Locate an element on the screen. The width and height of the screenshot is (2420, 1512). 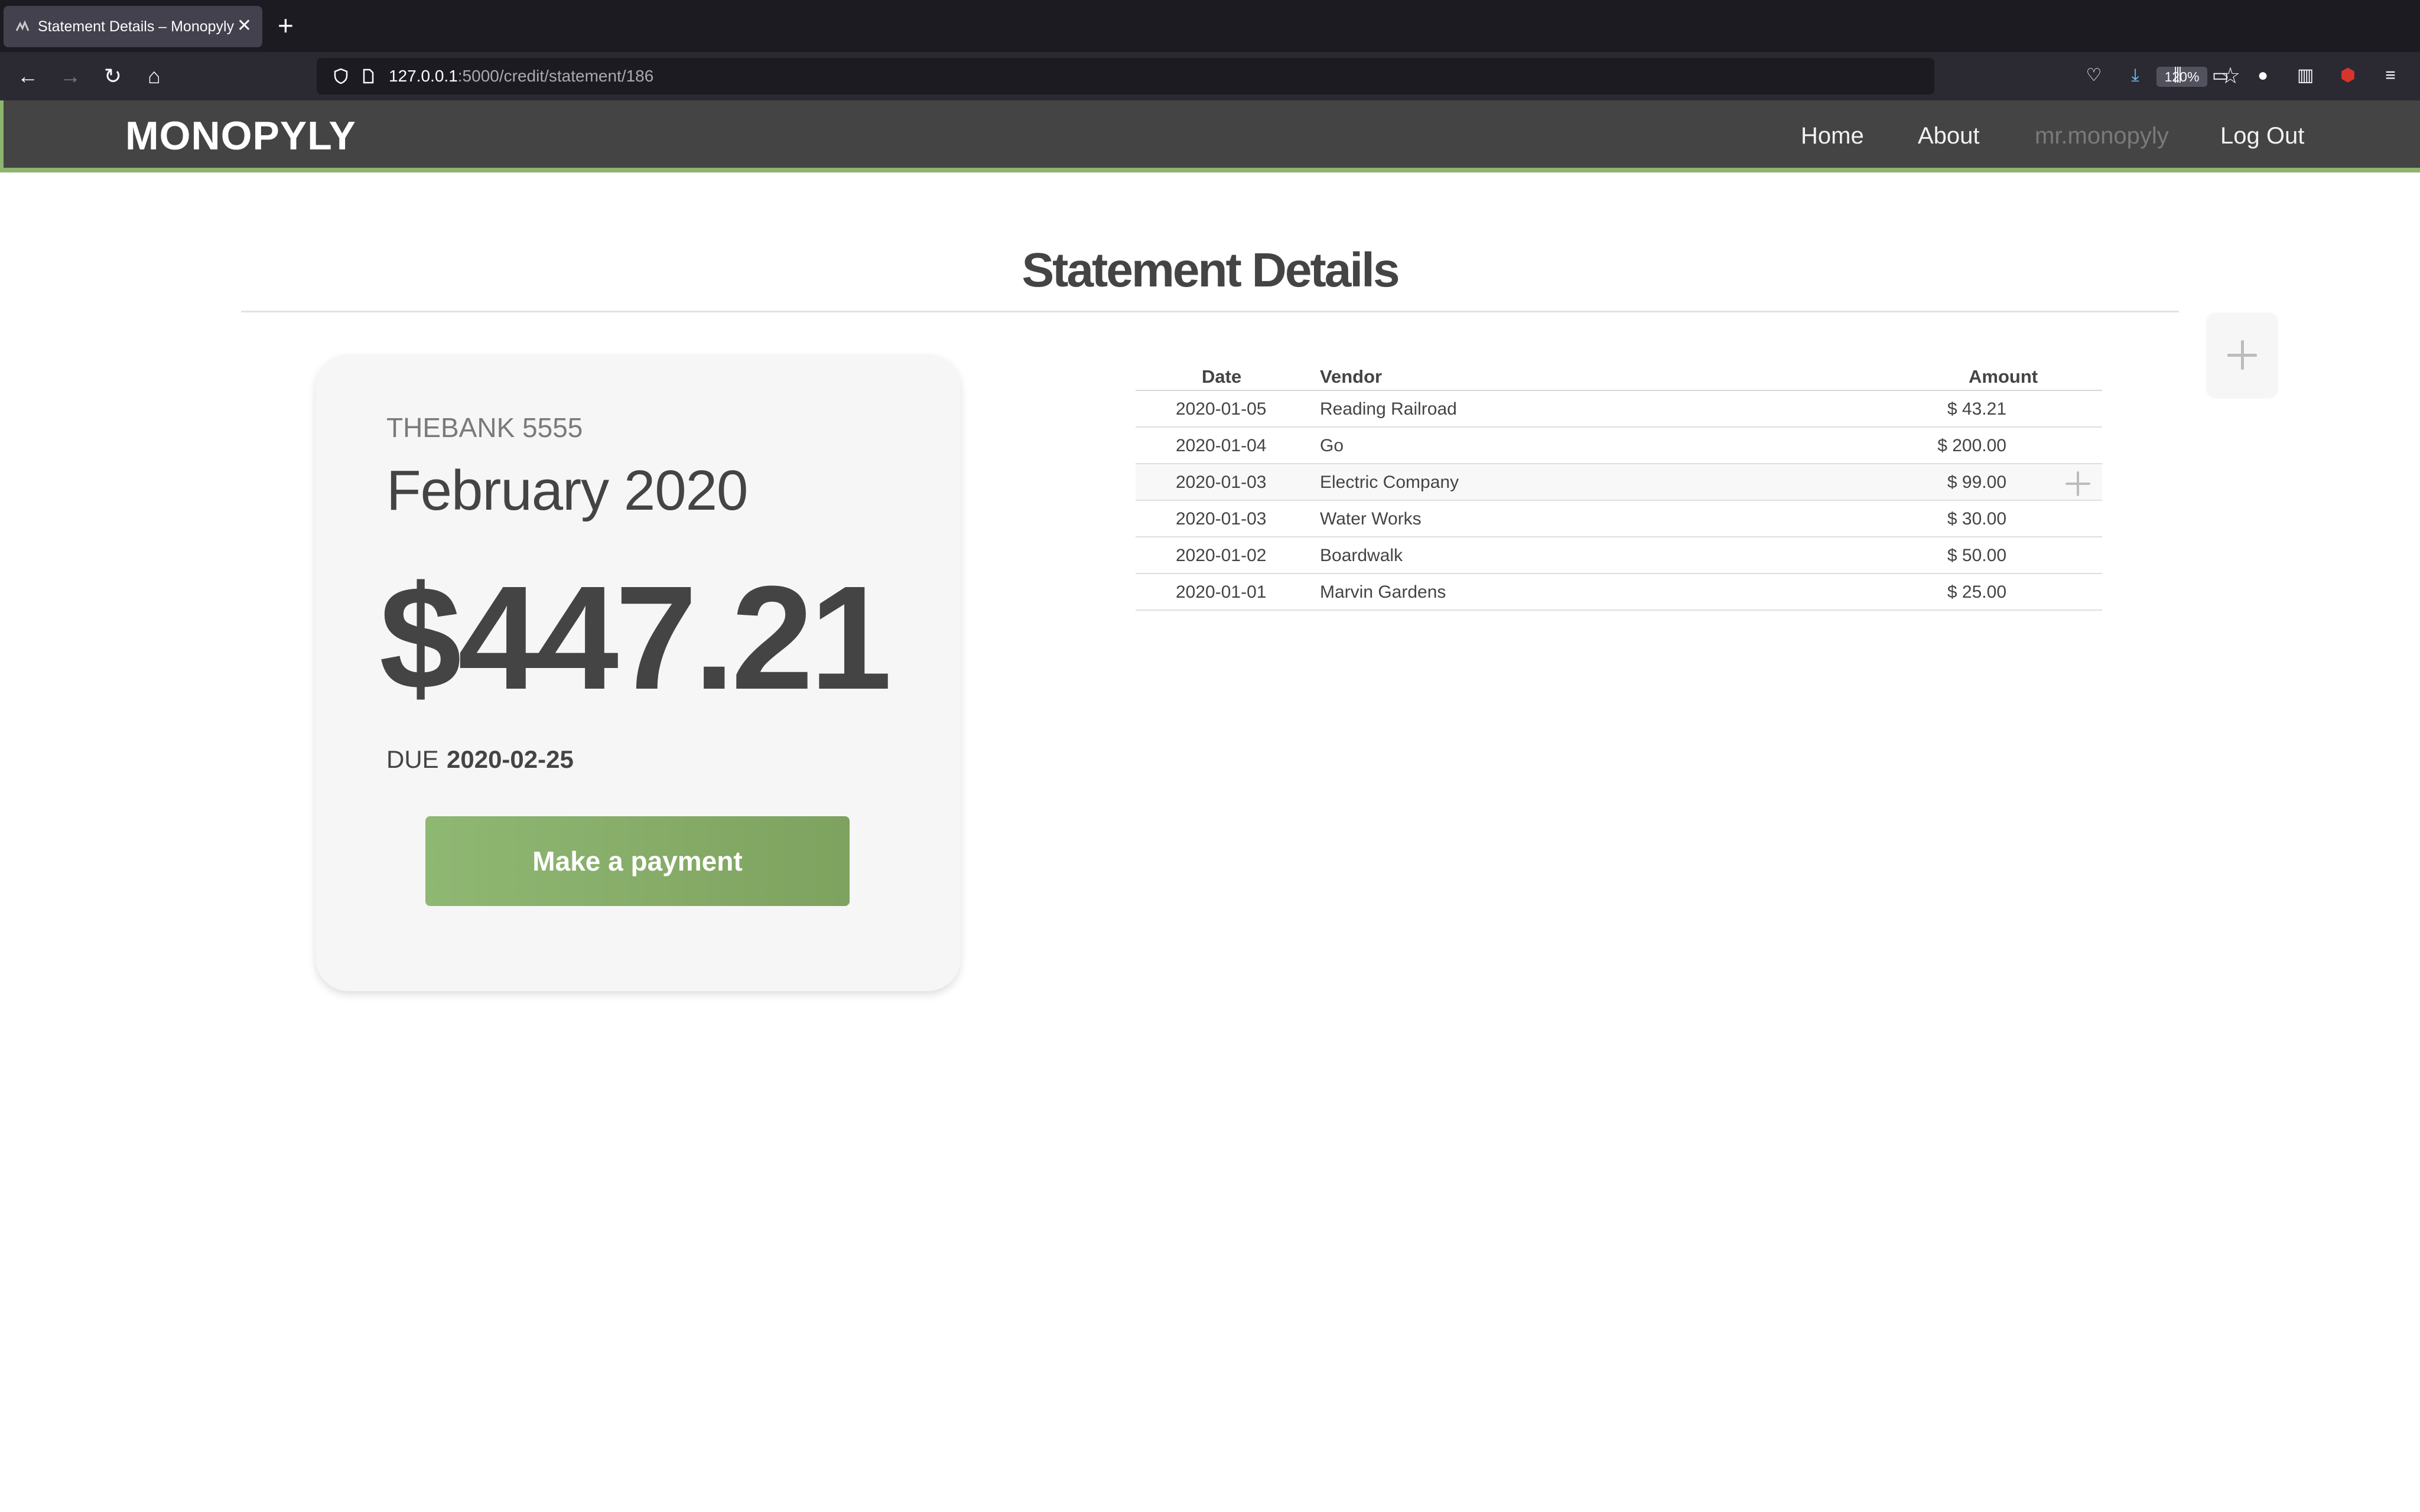
nav-logout-link: Log Out is located at coordinates (2262, 136).